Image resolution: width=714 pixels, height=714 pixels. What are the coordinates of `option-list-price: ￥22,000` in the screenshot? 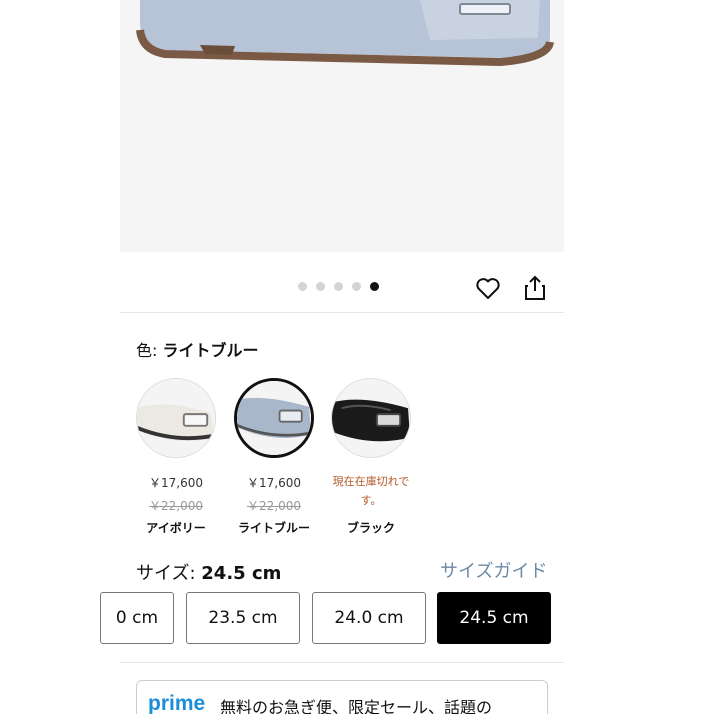 It's located at (274, 506).